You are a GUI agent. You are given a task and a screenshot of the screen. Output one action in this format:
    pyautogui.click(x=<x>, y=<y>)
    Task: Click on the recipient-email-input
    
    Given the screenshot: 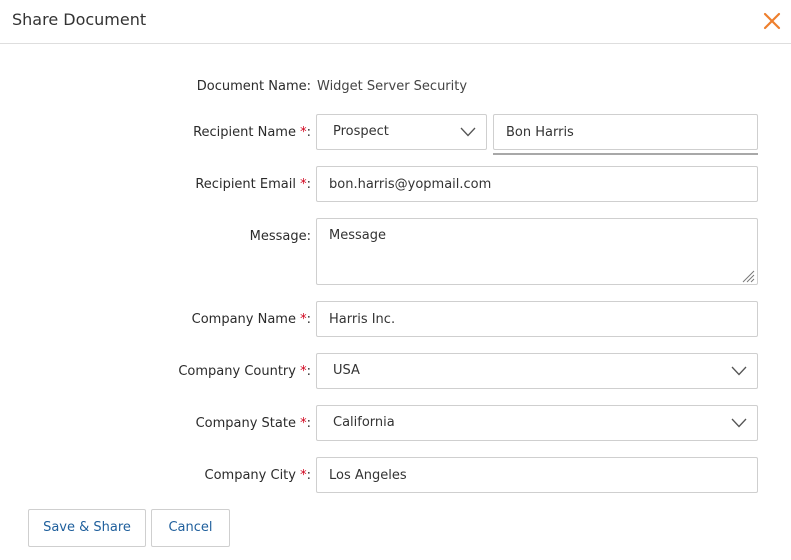 What is the action you would take?
    pyautogui.click(x=537, y=184)
    